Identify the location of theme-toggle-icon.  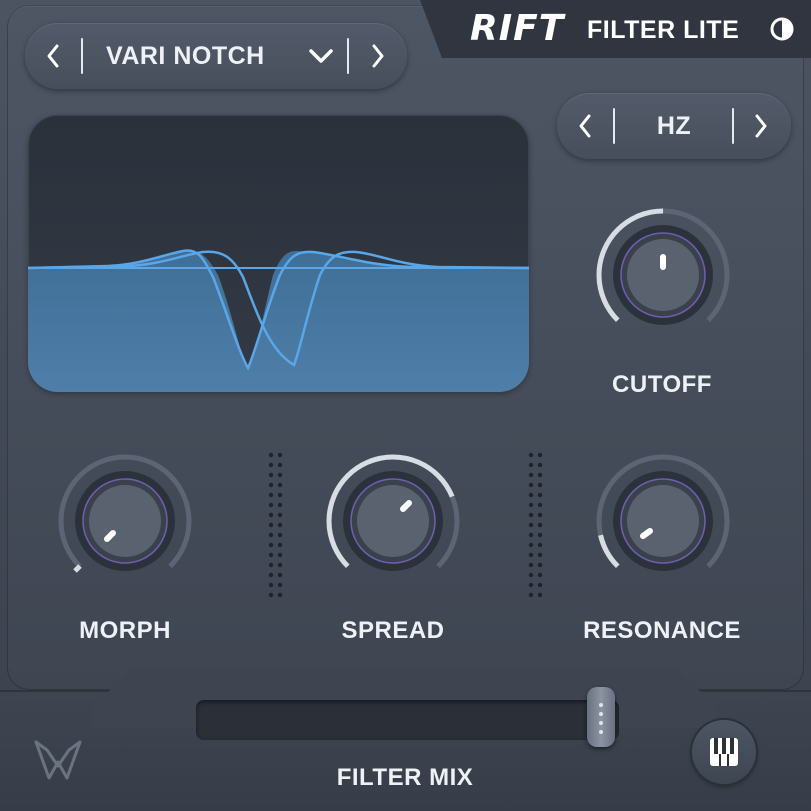
(782, 29).